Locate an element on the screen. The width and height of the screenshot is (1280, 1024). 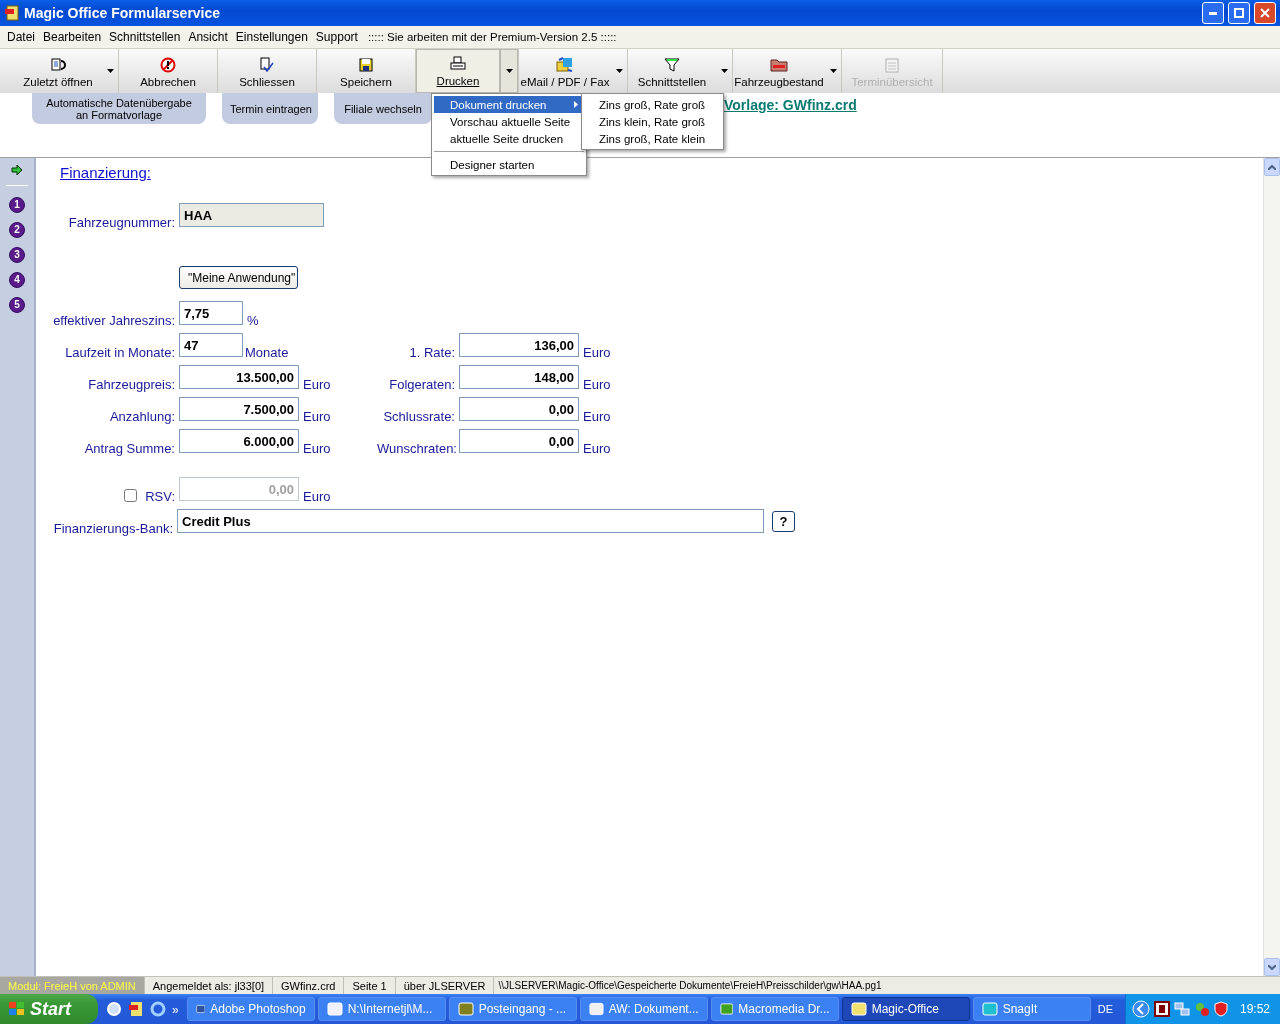
template-link: Vorlage: GWfinz.crd is located at coordinates (790, 105).